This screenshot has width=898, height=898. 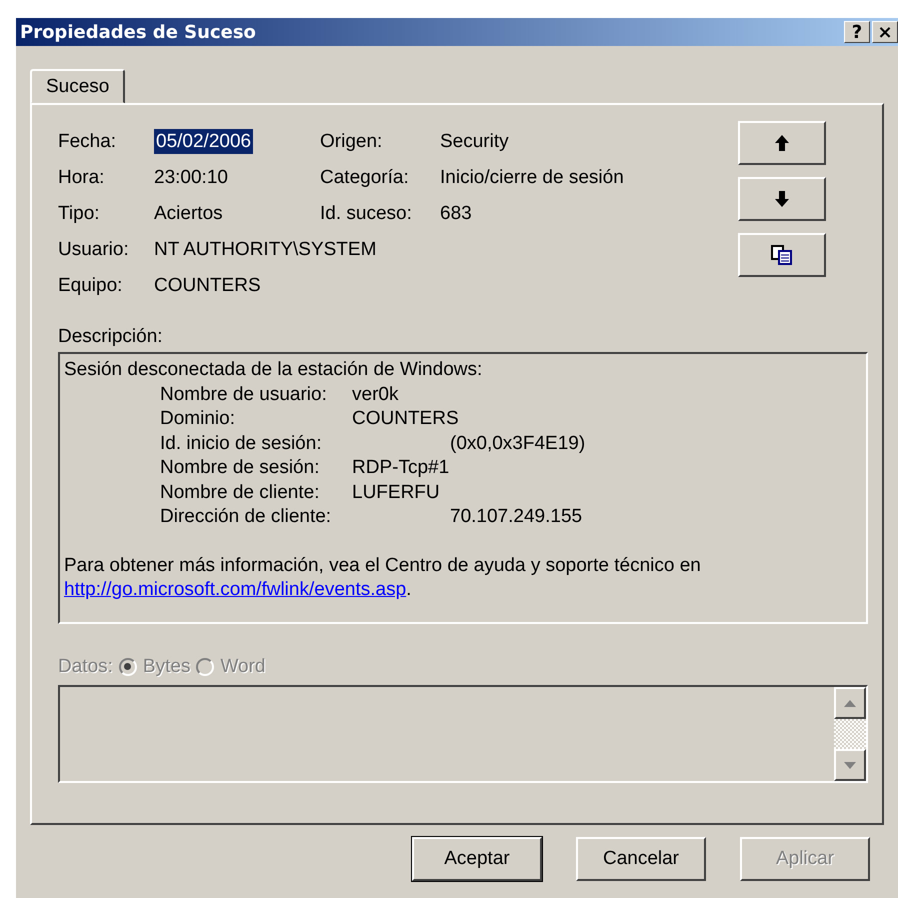 What do you see at coordinates (516, 517) in the screenshot?
I see `detail-value: 70.107.249.155` at bounding box center [516, 517].